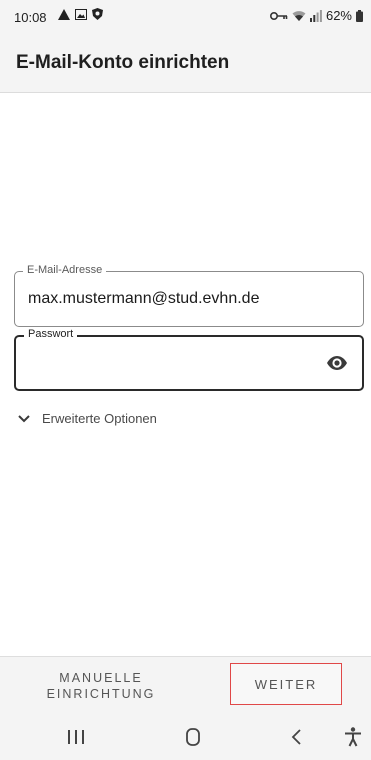 Image resolution: width=371 pixels, height=760 pixels. I want to click on bottom-action-bar: MANUELLE EINRICHTUNG WEITER, so click(185, 685).